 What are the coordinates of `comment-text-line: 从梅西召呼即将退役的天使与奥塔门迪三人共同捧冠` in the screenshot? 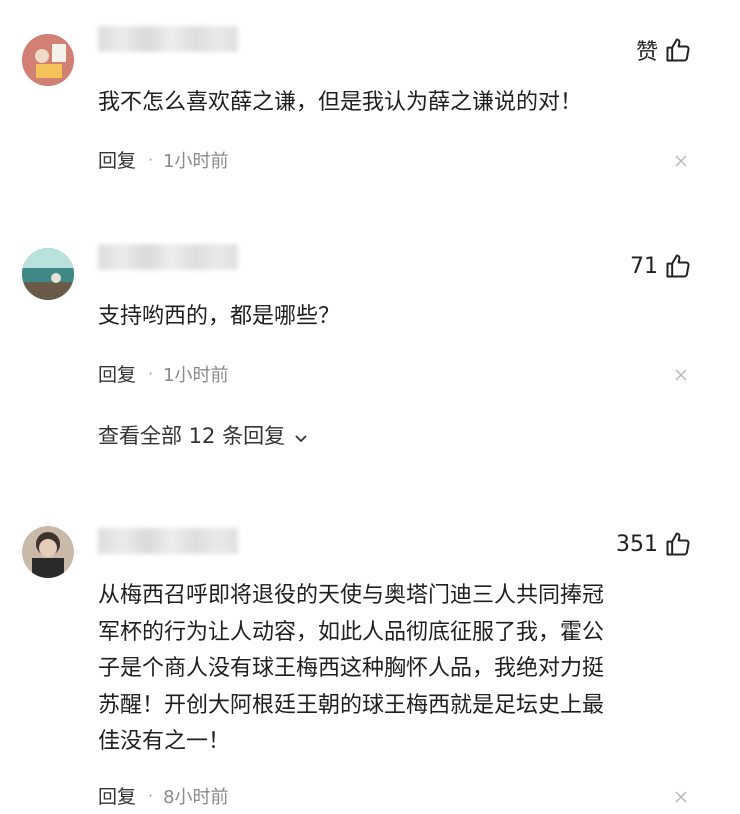 It's located at (351, 595).